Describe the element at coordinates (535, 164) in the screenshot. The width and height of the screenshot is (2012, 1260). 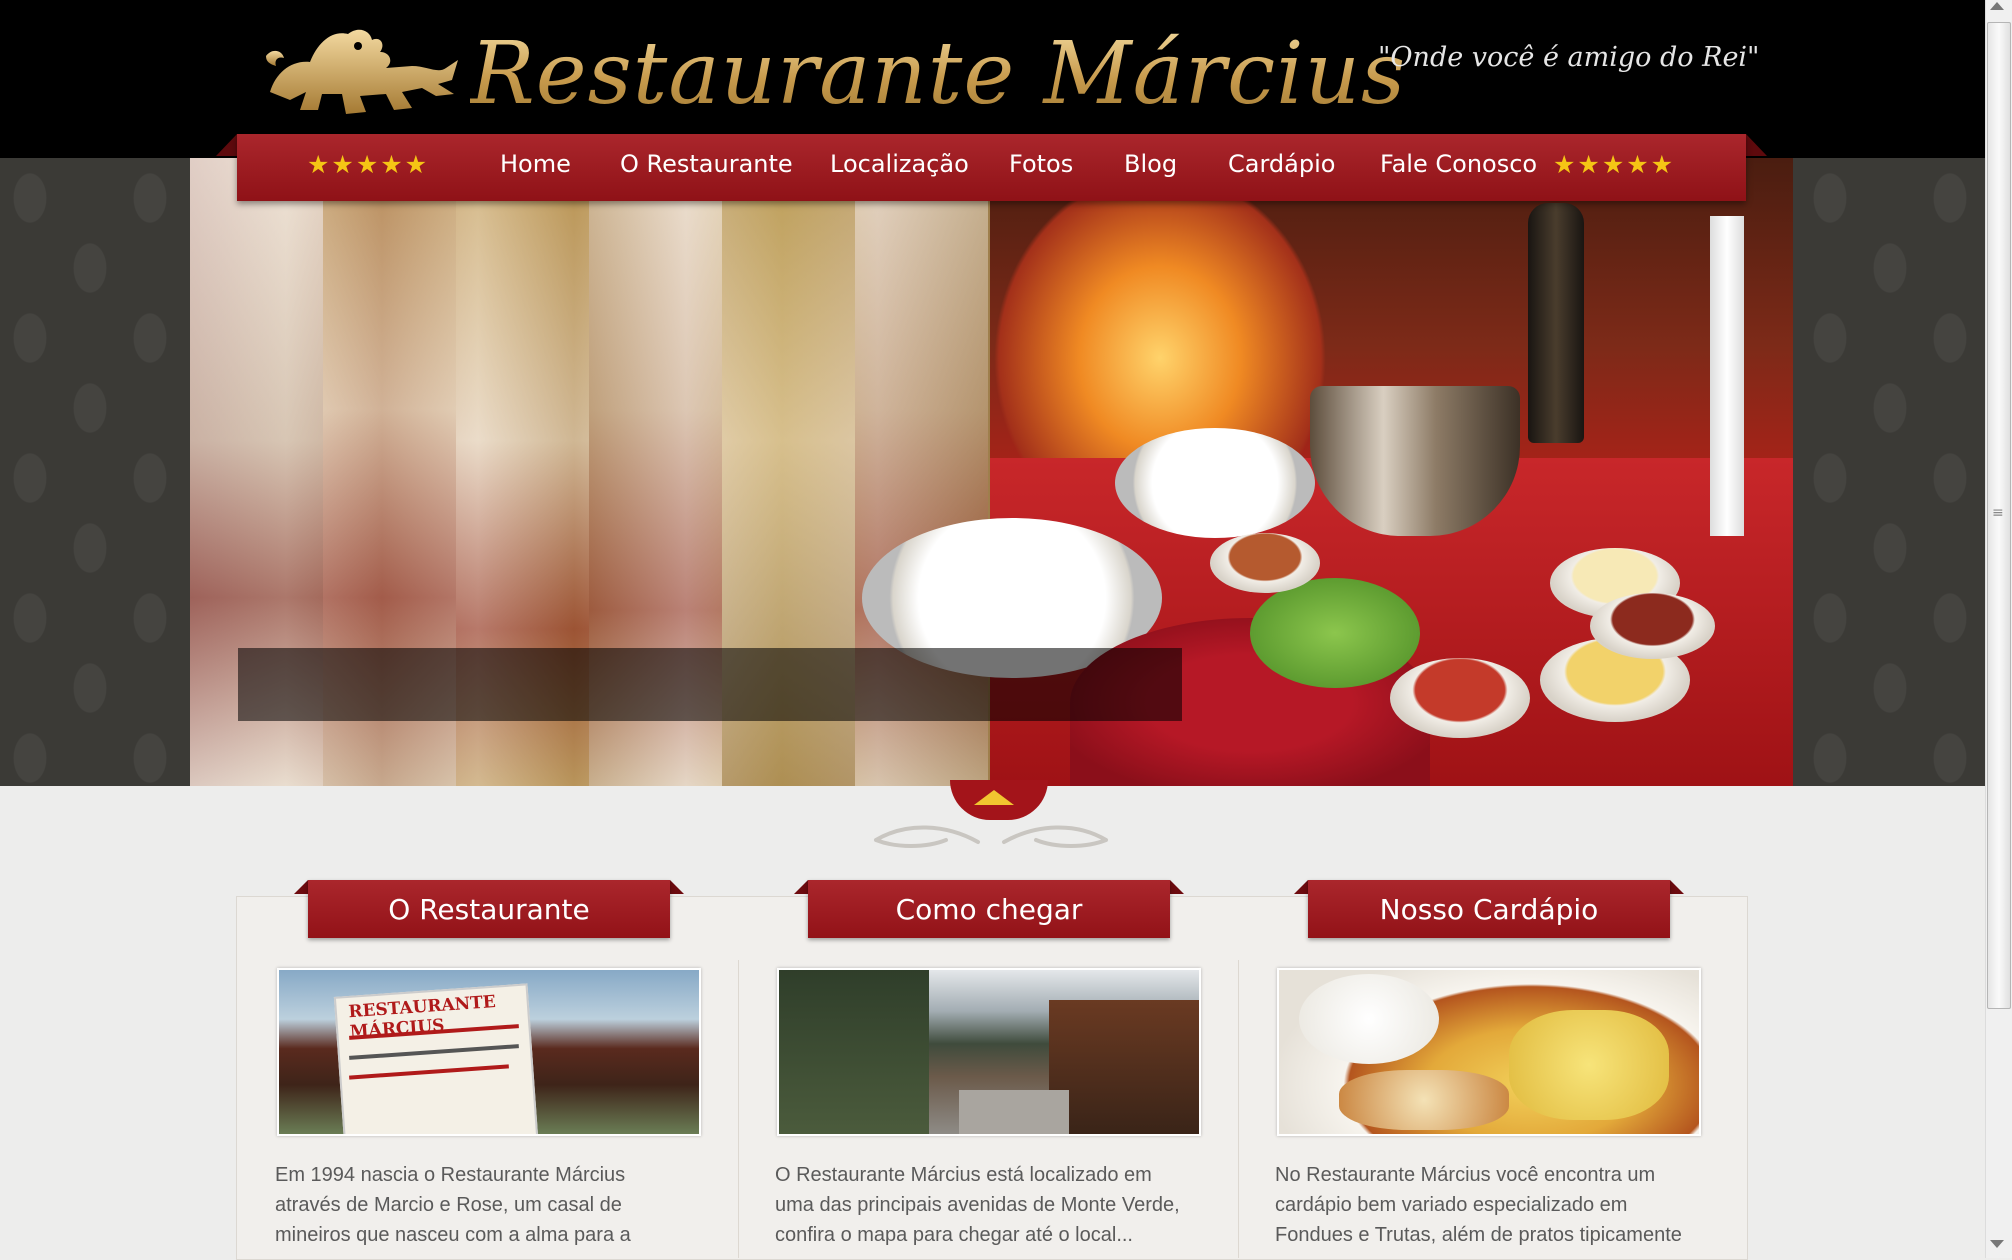
I see `nav-home: Home` at that location.